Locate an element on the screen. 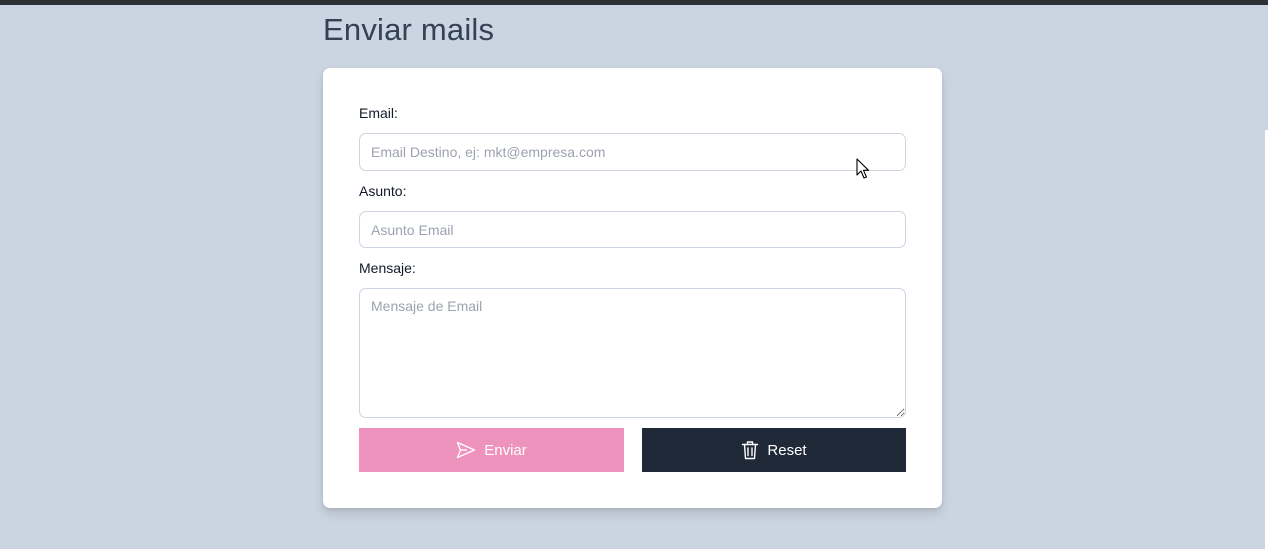  reset-button: Reset is located at coordinates (774, 450).